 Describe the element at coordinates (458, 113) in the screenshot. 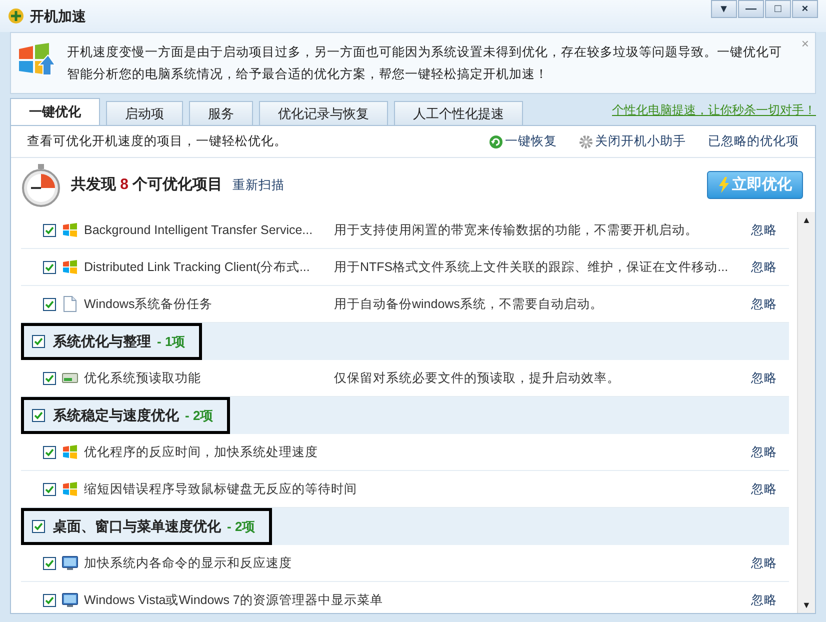

I see `tab: 人工个性化提速` at that location.